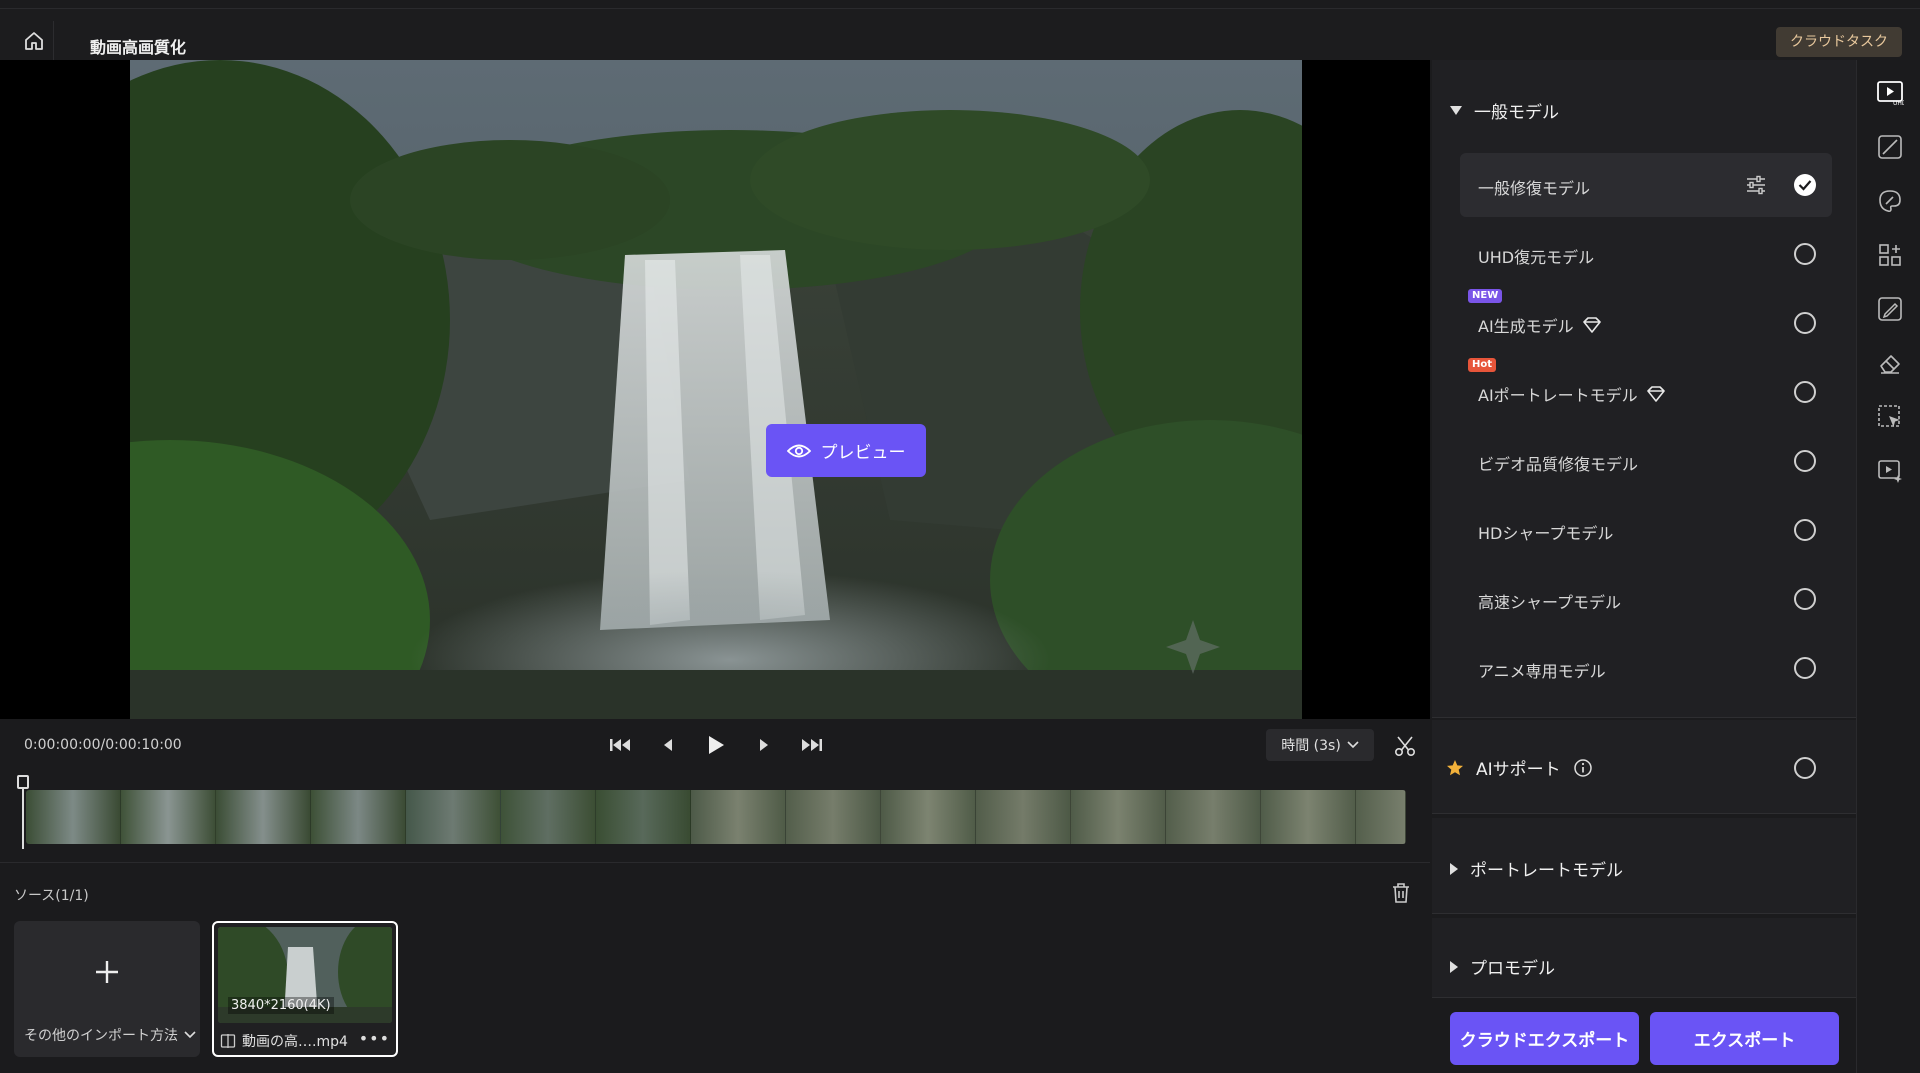  I want to click on export-button: エクスポート, so click(1744, 1038).